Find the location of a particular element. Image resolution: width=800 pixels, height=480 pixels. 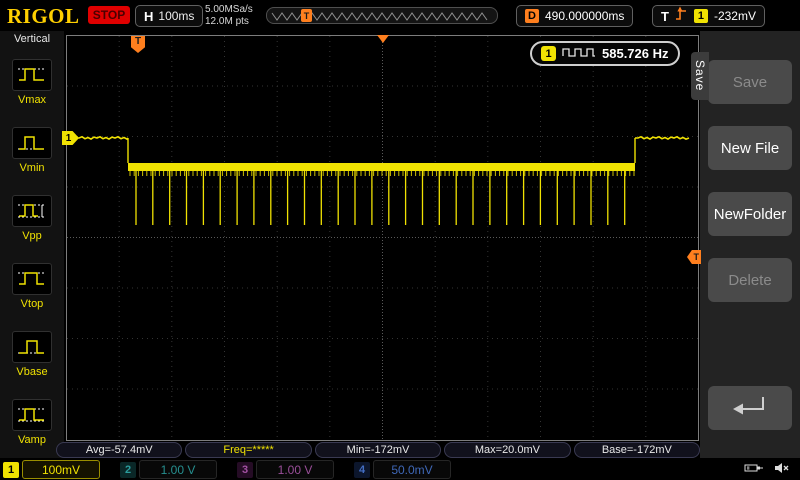

channel2-status: 2 1.00 V is located at coordinates (168, 469).